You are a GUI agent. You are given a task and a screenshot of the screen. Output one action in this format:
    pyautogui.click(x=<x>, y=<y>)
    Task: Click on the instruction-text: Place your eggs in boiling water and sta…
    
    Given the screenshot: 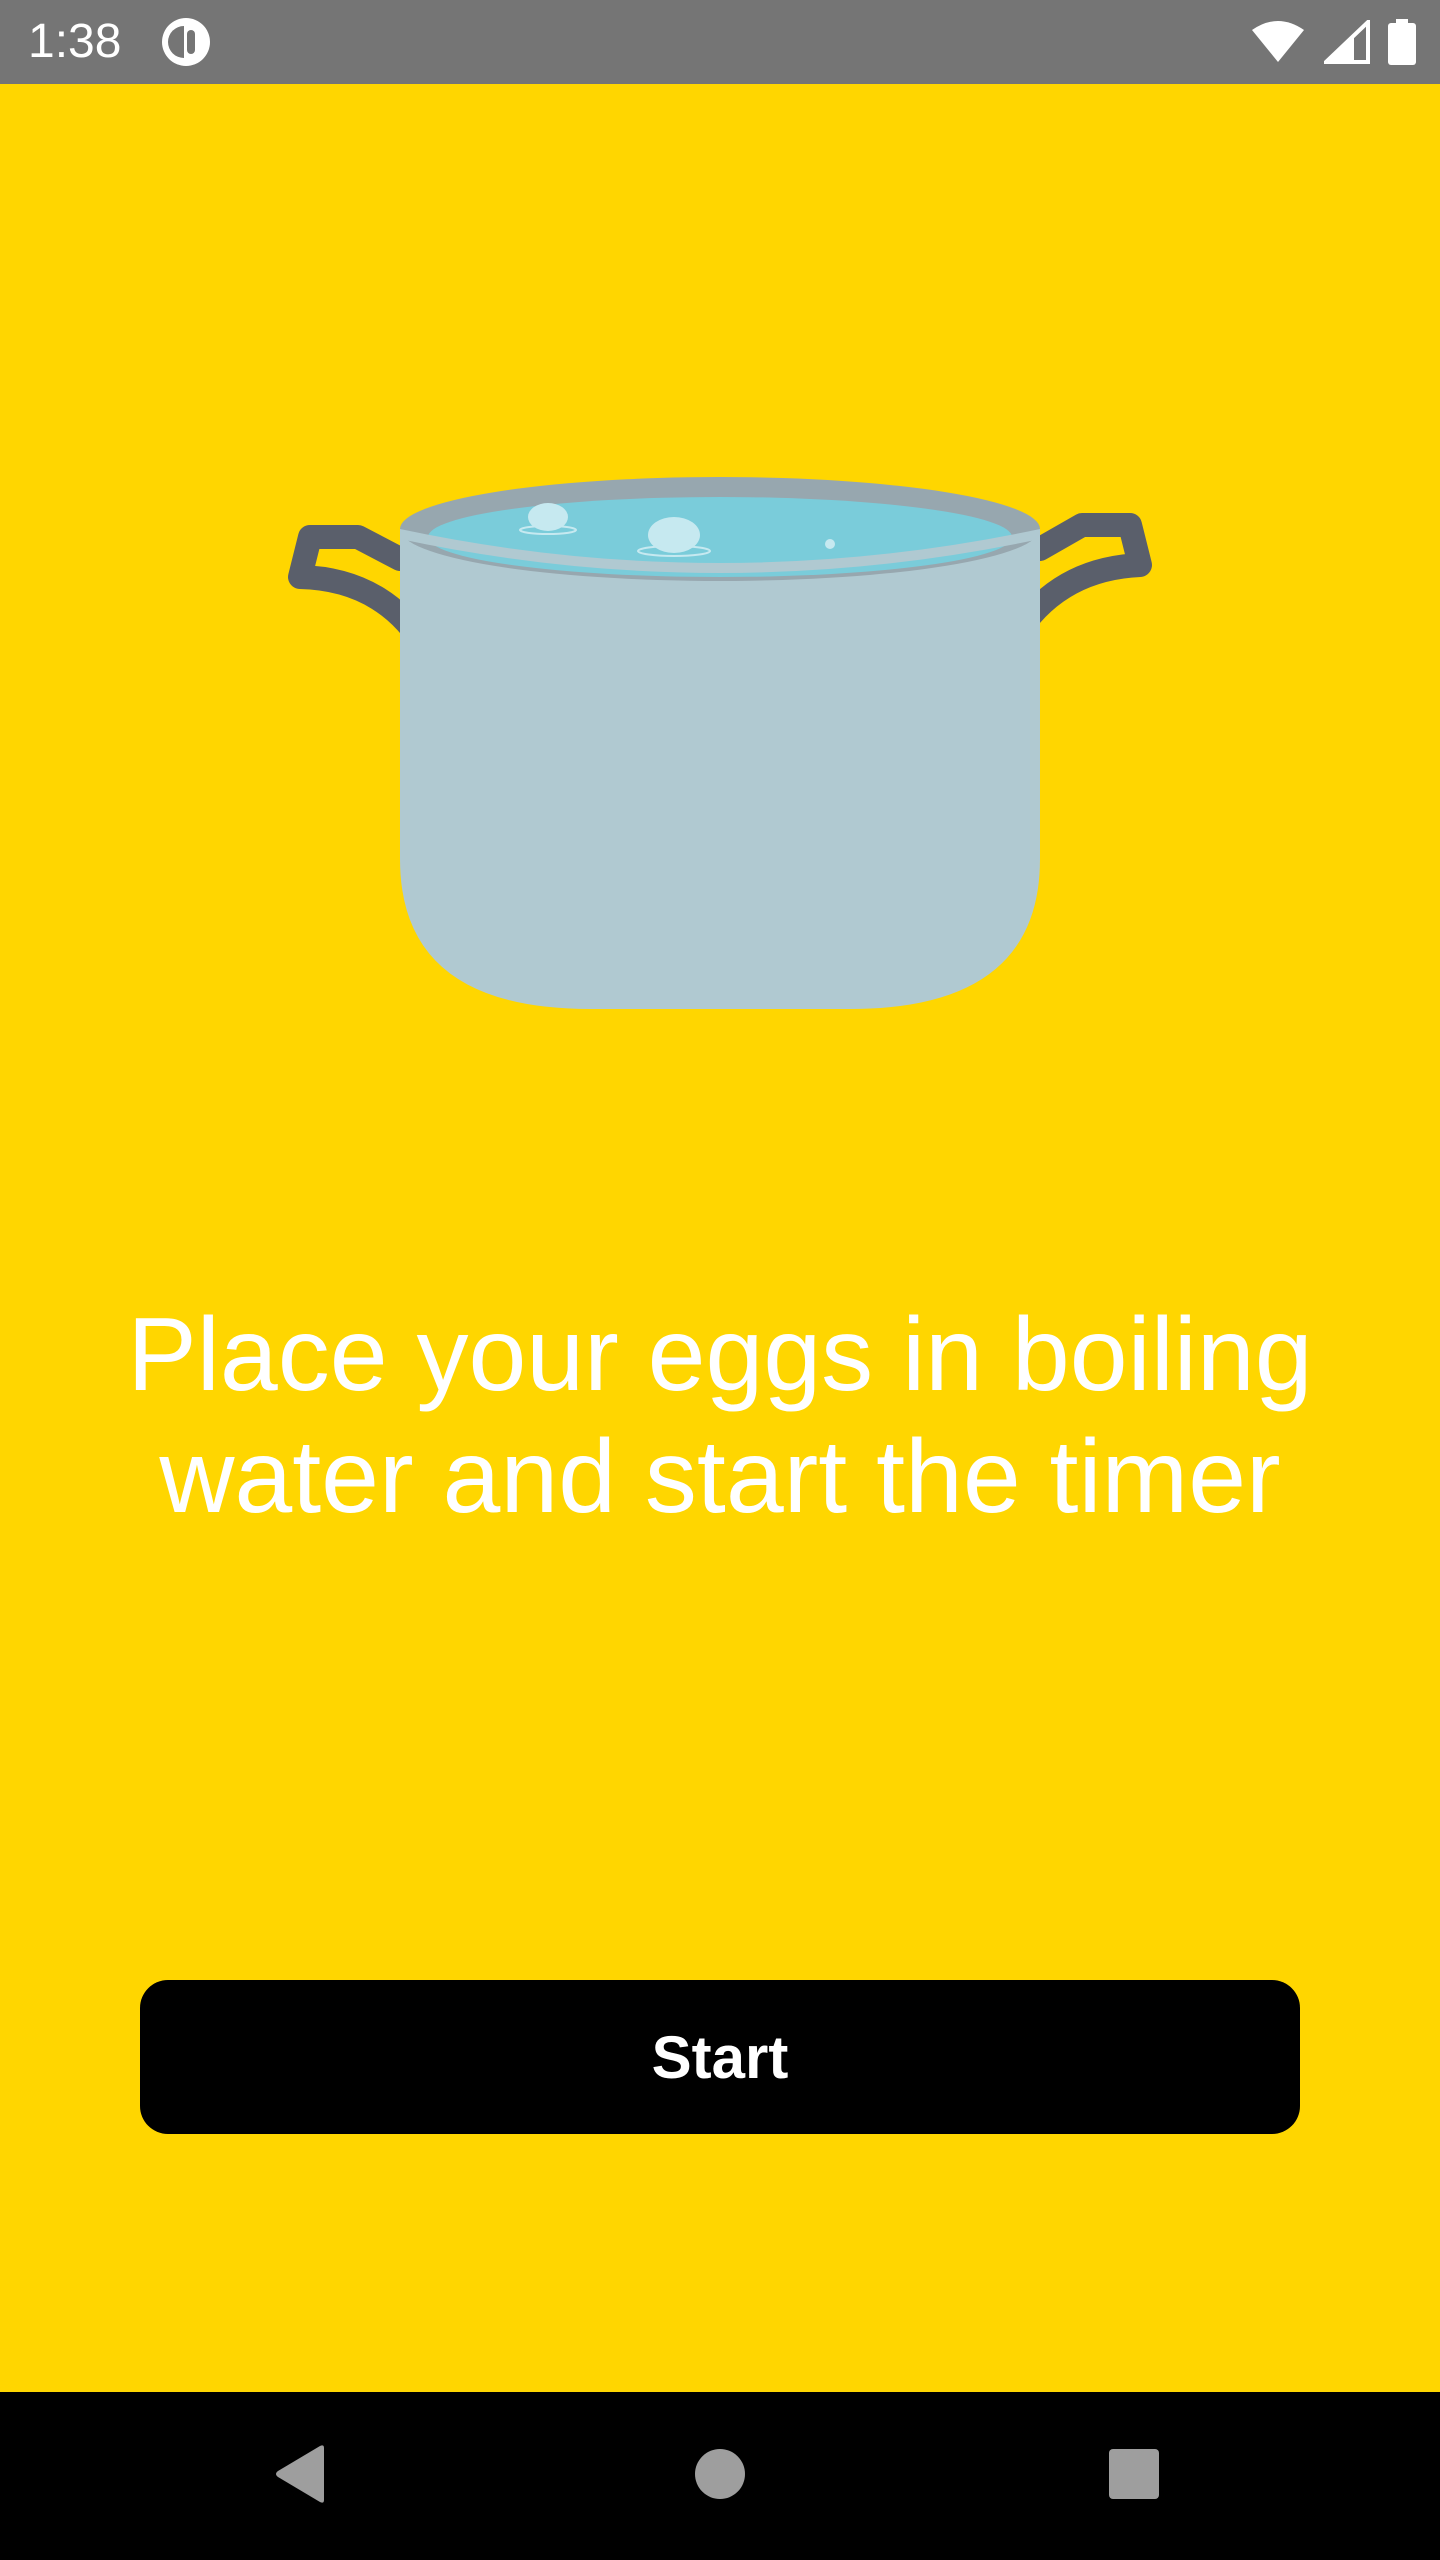 What is the action you would take?
    pyautogui.click(x=720, y=1416)
    